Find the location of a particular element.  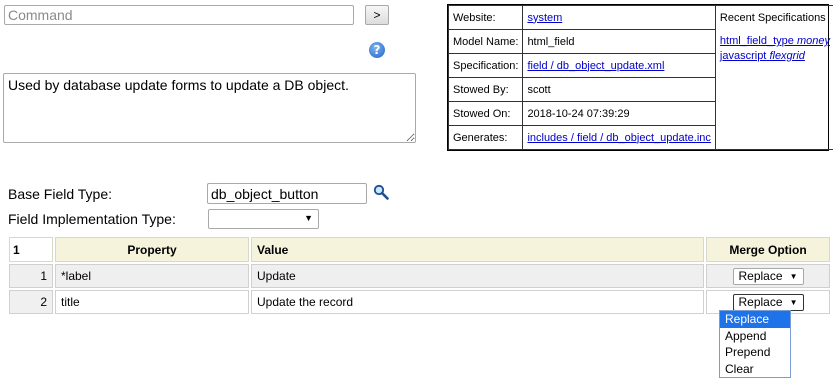

property-column-header: Property is located at coordinates (152, 249).